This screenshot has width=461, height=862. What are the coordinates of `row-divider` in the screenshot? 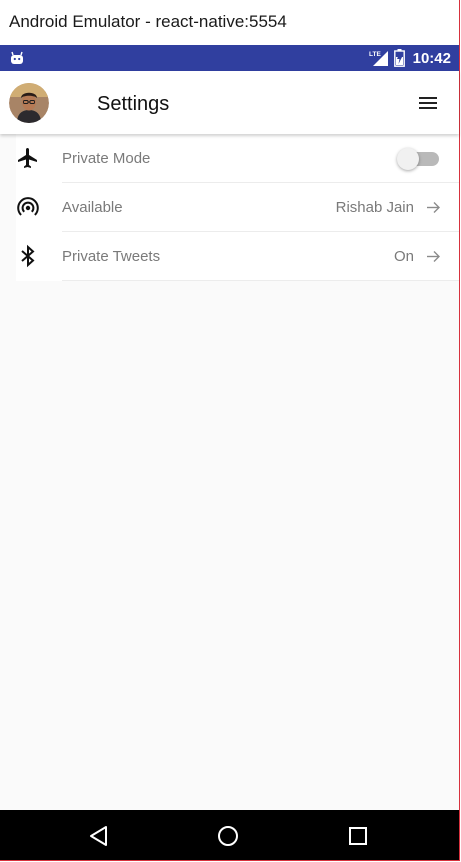 It's located at (260, 280).